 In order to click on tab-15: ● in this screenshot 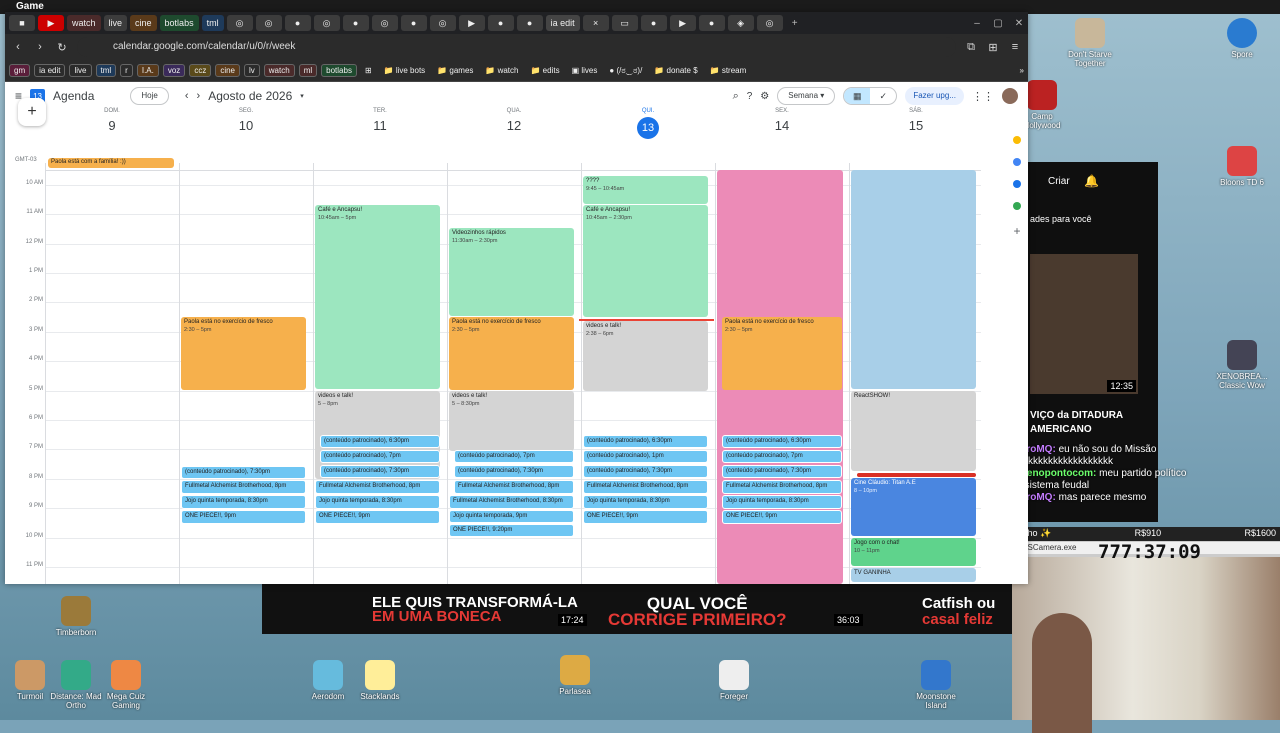, I will do `click(711, 23)`.